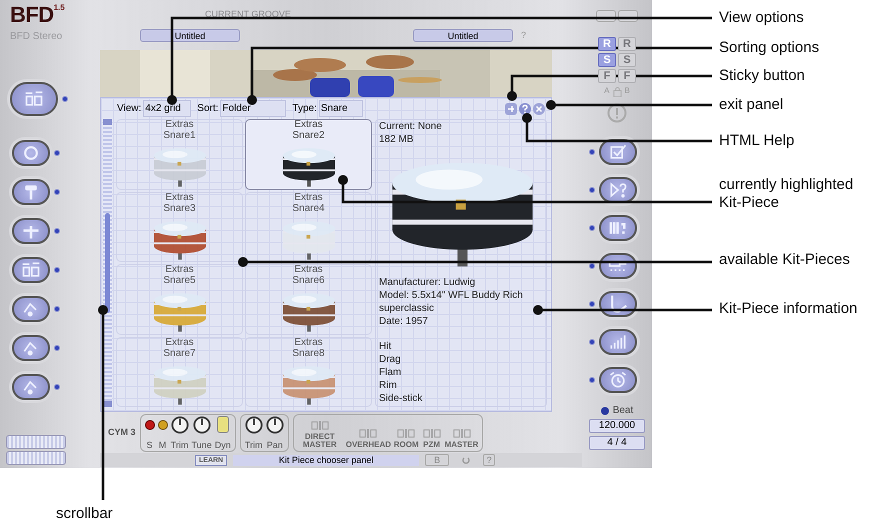  Describe the element at coordinates (751, 105) in the screenshot. I see `callout-label: exit panel` at that location.